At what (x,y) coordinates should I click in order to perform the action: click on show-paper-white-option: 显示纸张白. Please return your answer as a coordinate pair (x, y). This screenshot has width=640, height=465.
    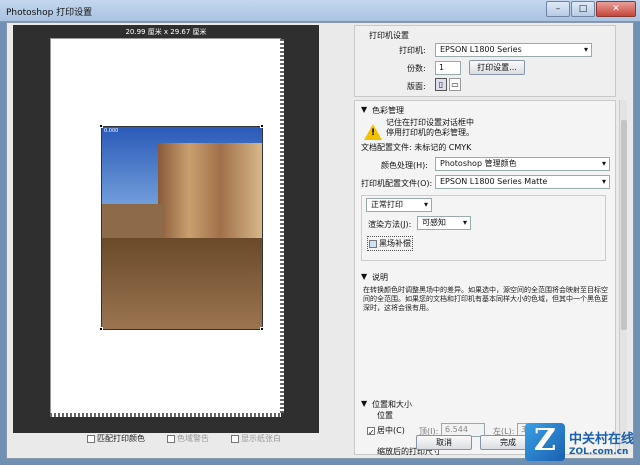
    Looking at the image, I should click on (256, 438).